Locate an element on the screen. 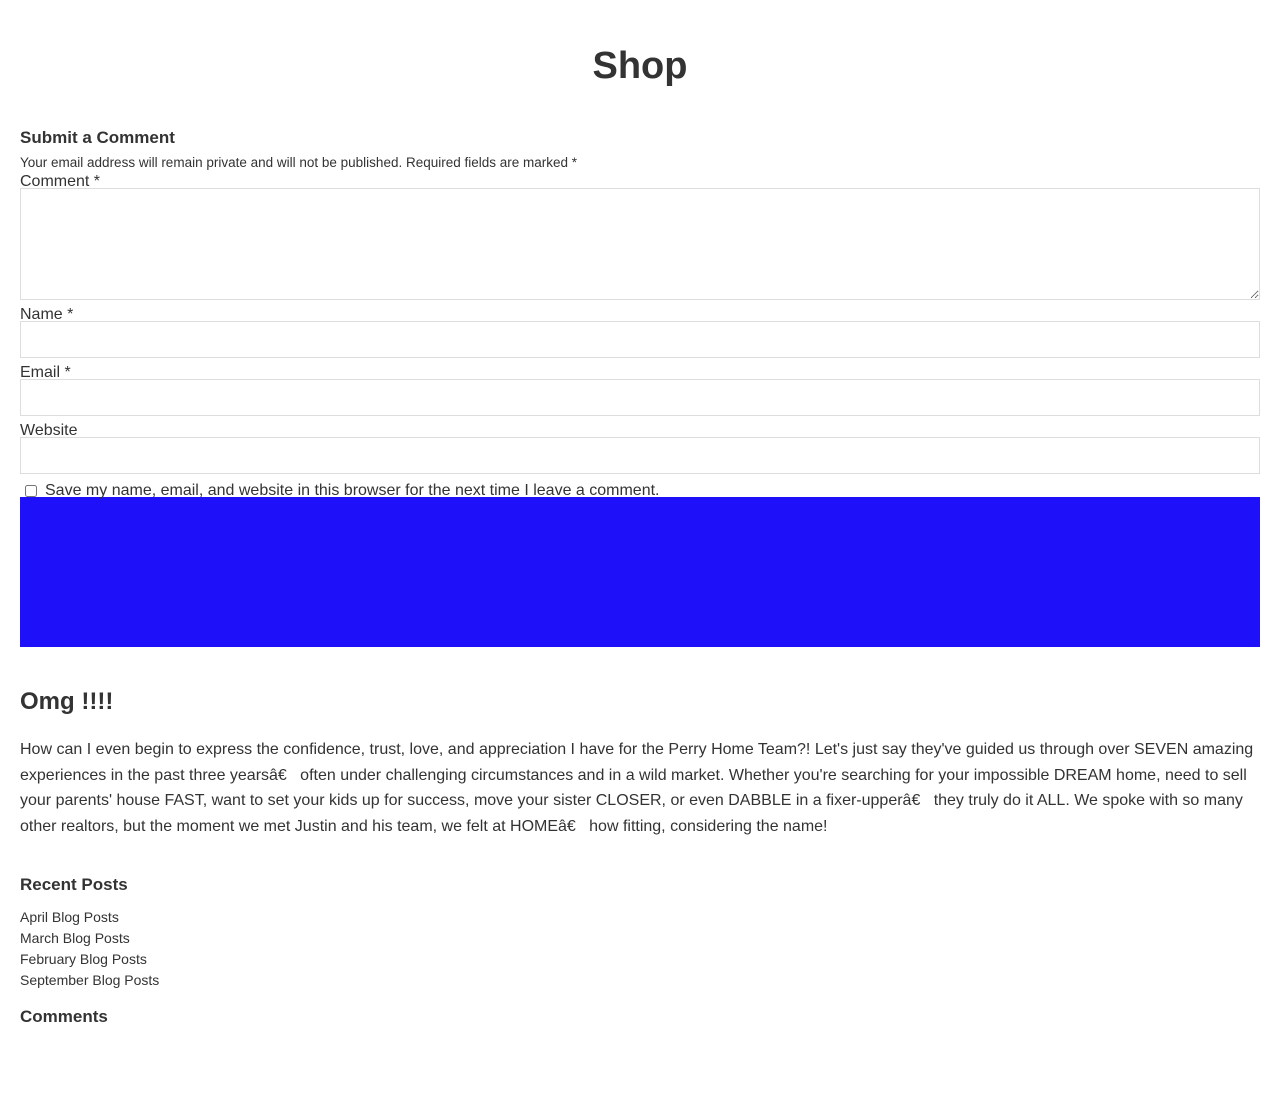  name-input is located at coordinates (640, 339).